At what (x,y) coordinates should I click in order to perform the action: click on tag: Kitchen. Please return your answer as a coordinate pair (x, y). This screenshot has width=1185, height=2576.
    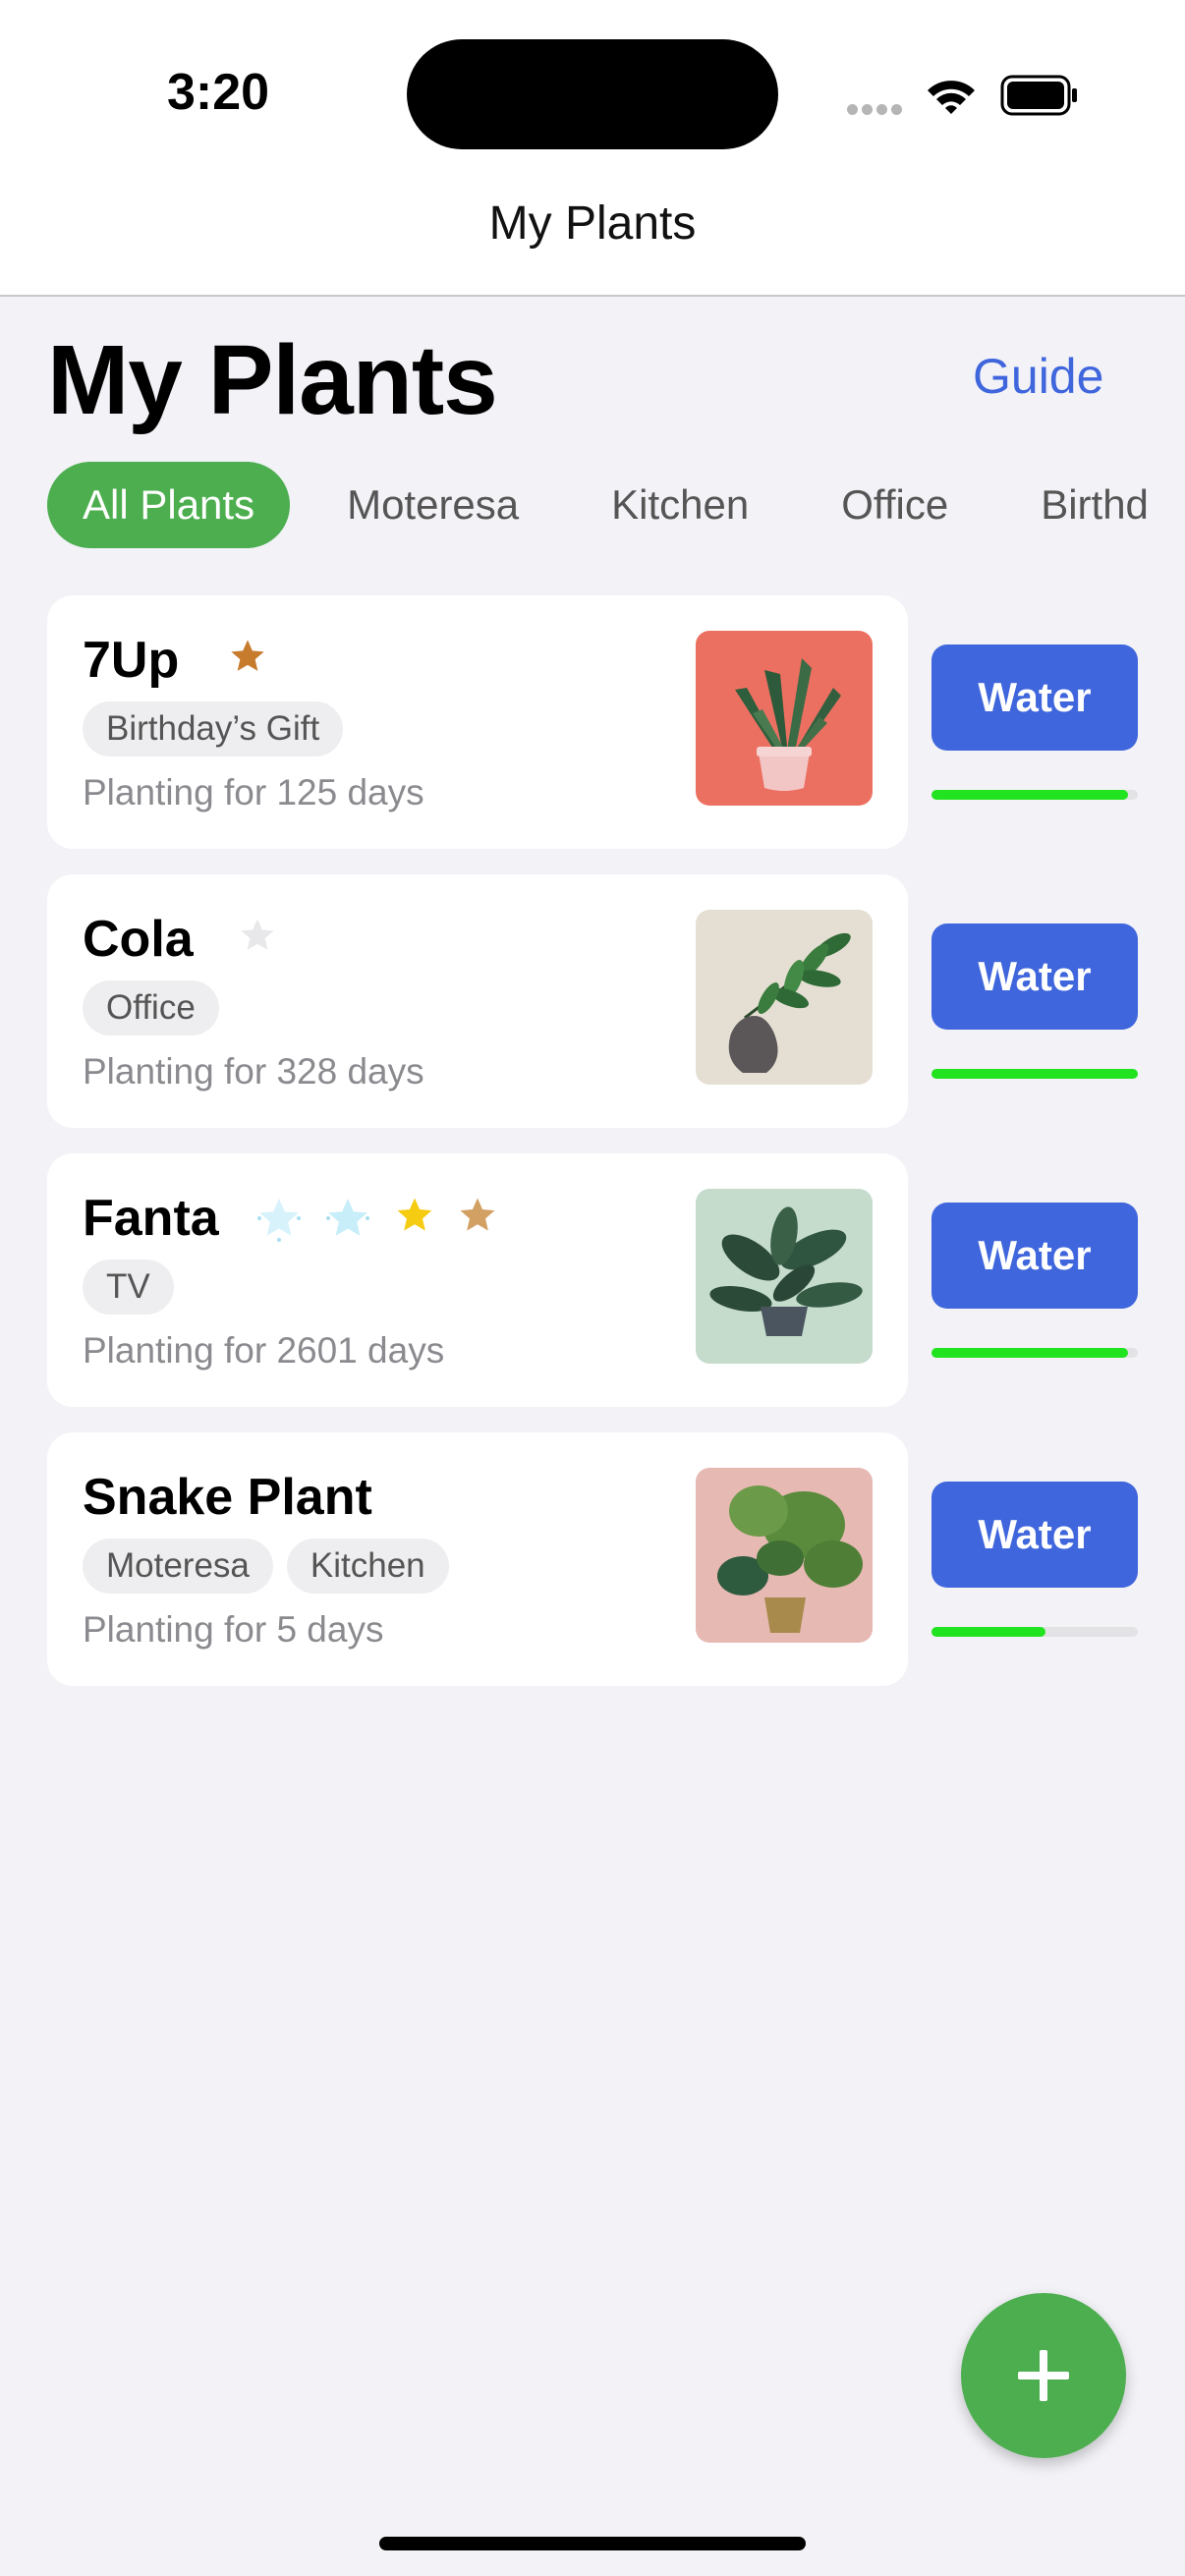
    Looking at the image, I should click on (368, 1566).